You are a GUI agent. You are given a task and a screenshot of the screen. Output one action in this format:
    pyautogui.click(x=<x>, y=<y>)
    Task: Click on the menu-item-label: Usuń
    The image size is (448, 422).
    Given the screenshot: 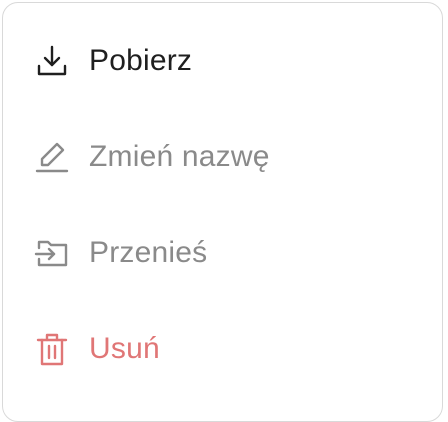 What is the action you would take?
    pyautogui.click(x=124, y=348)
    